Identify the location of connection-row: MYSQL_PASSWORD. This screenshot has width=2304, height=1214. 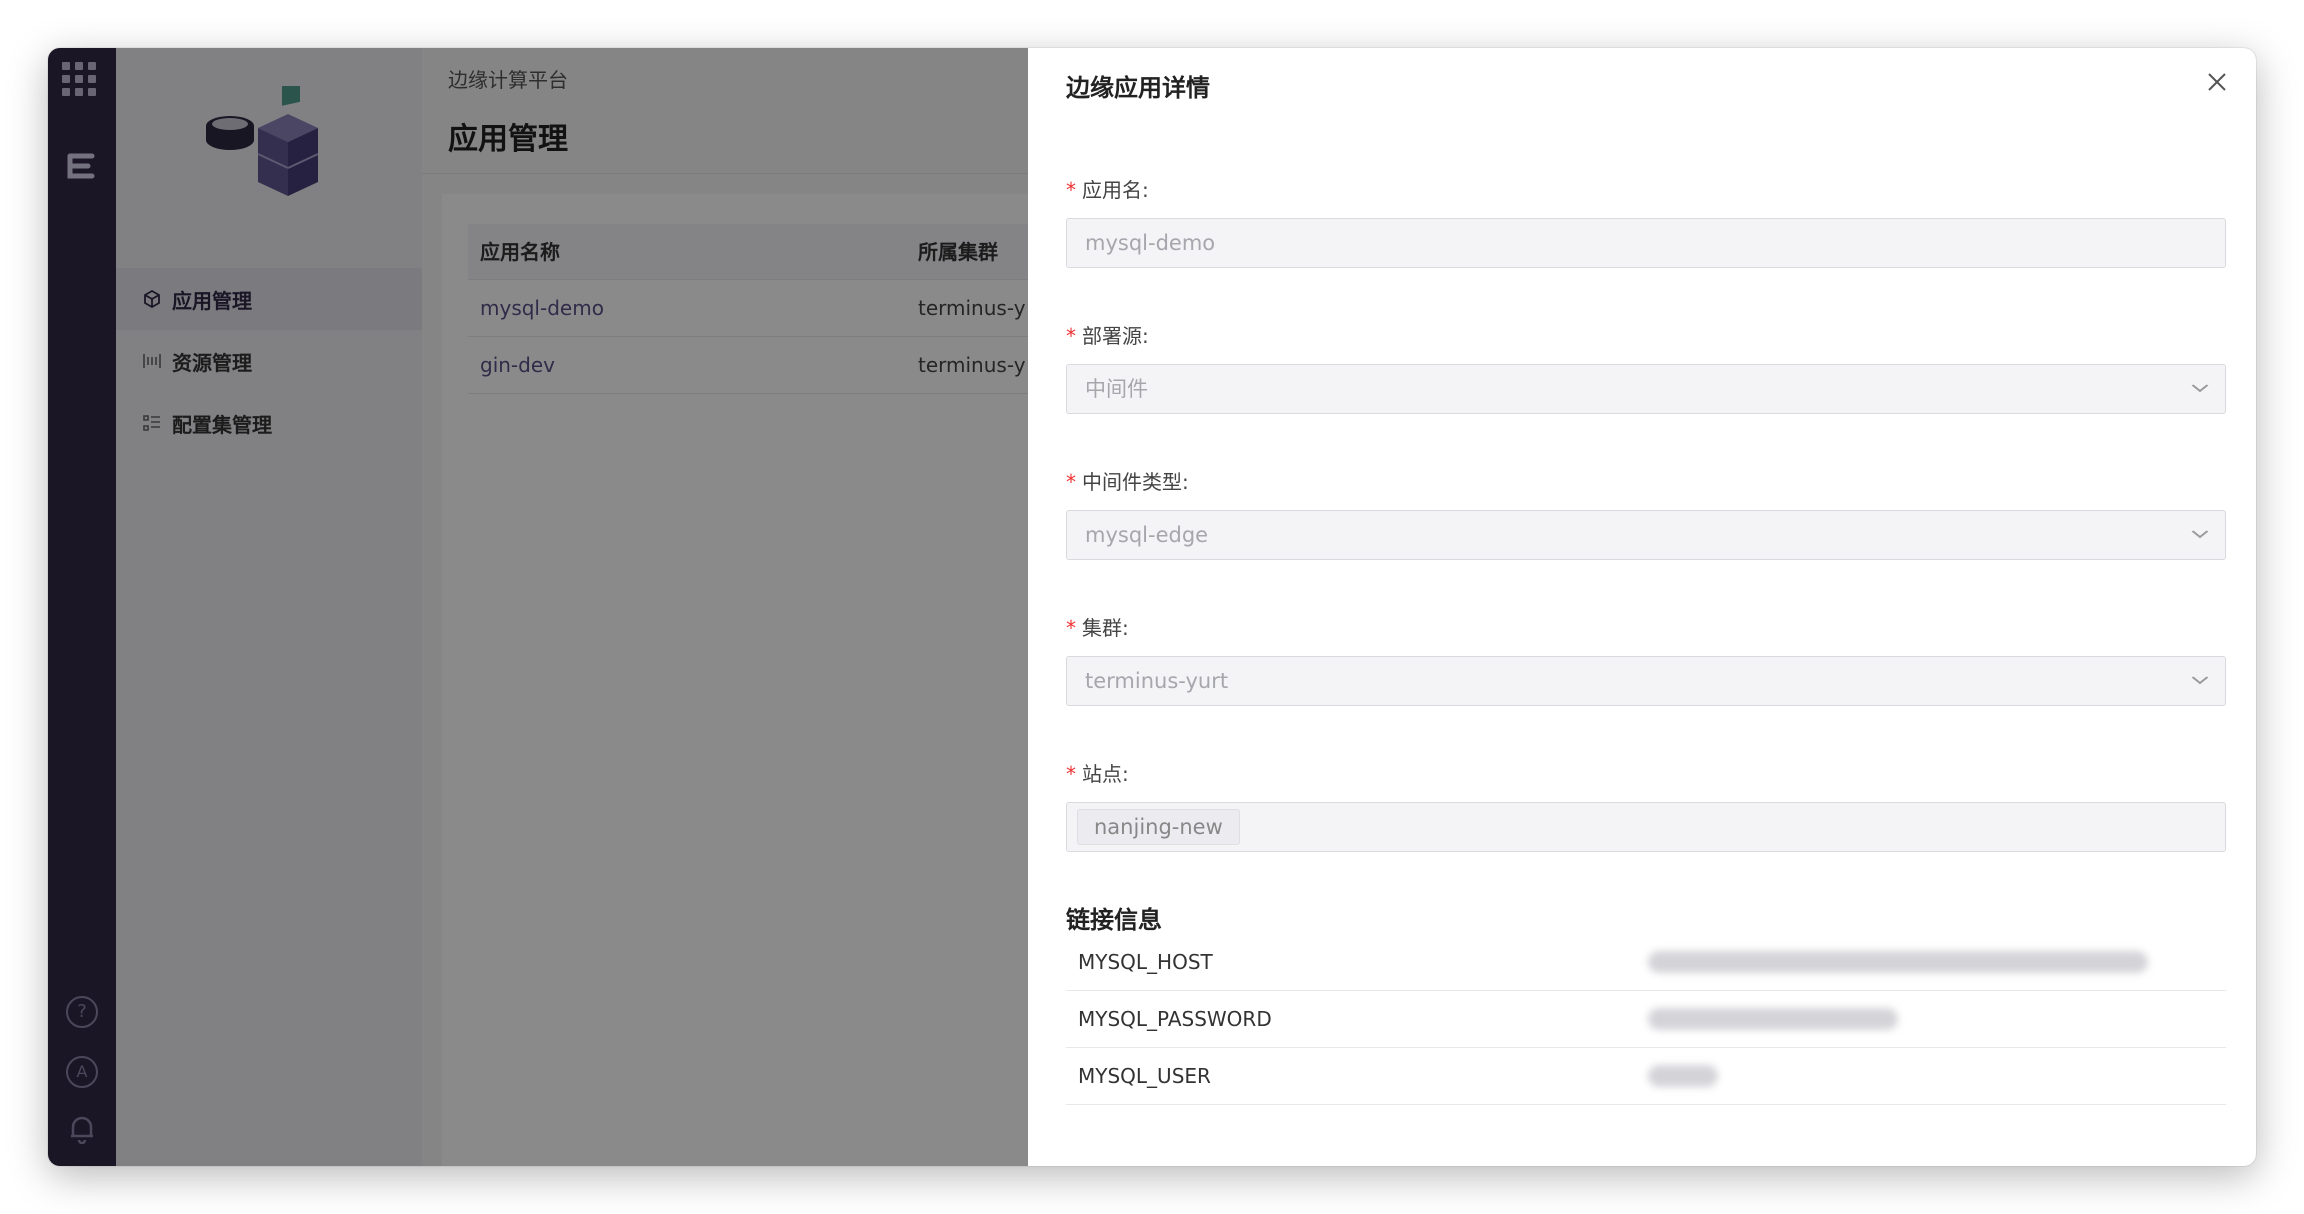
(1646, 1019).